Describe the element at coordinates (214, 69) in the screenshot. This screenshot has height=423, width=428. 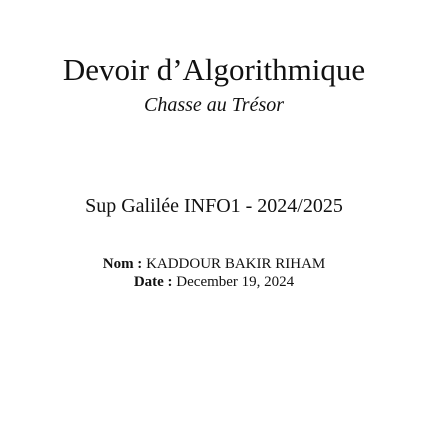
I see `document-title: Devoir d’Algorithmique` at that location.